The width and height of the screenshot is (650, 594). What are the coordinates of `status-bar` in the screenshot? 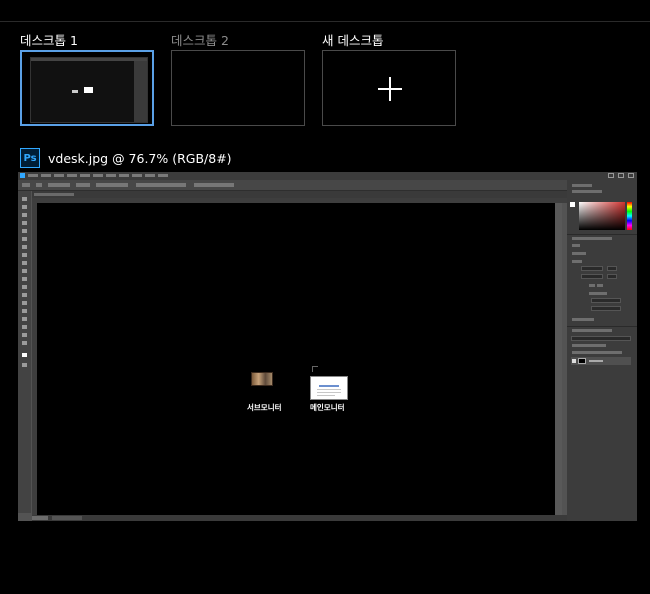 It's located at (299, 518).